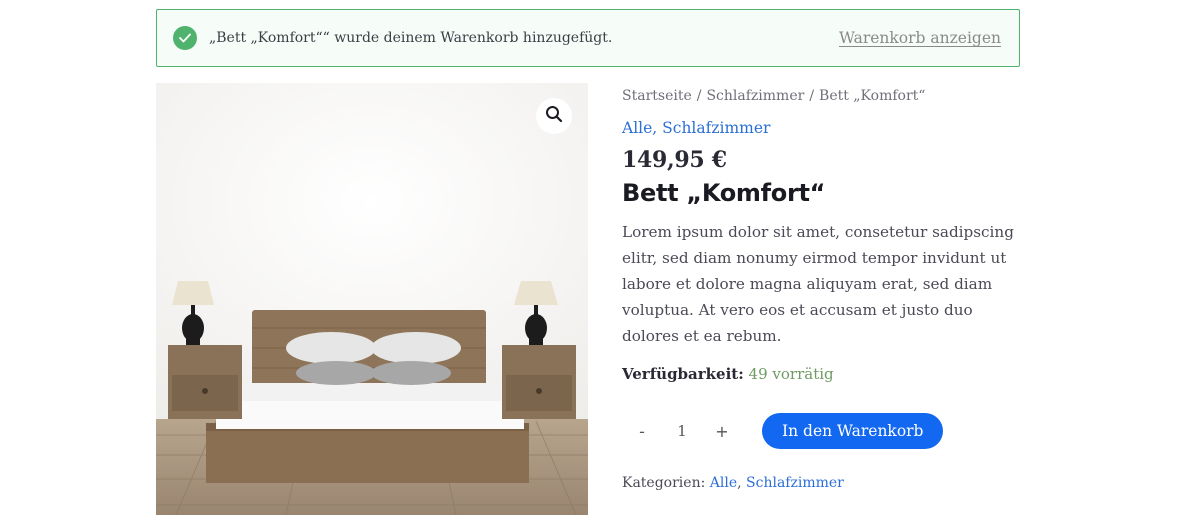  What do you see at coordinates (683, 374) in the screenshot?
I see `availability-label: Verfügbarkeit:` at bounding box center [683, 374].